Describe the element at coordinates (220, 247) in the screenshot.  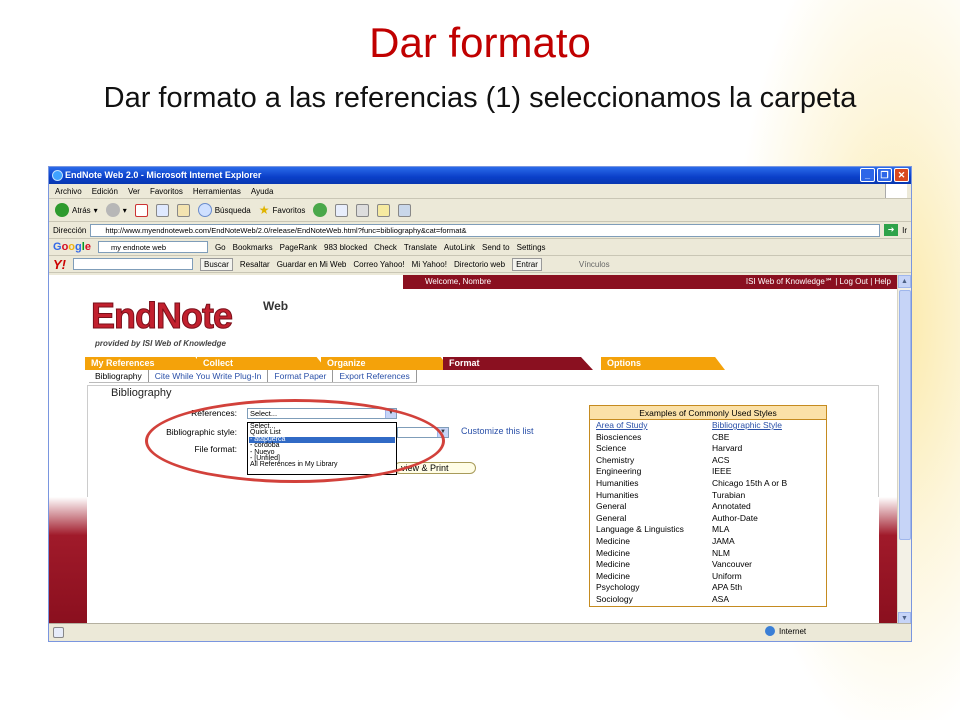
I see `google-go-button: Go` at that location.